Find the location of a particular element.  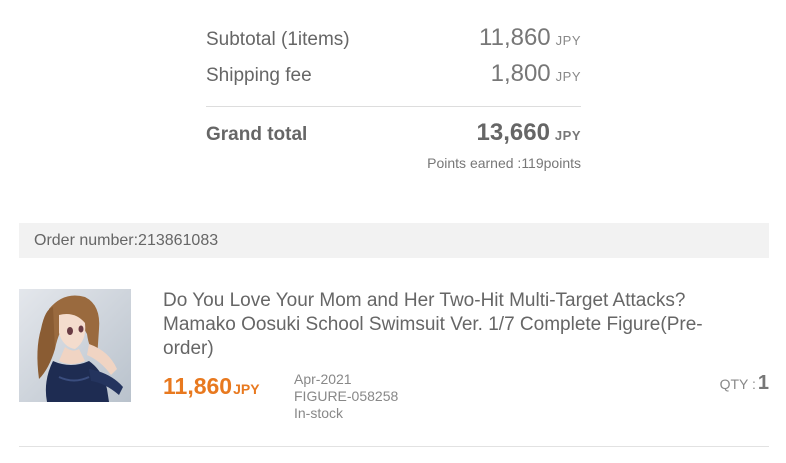

product-thumbnail is located at coordinates (75, 345).